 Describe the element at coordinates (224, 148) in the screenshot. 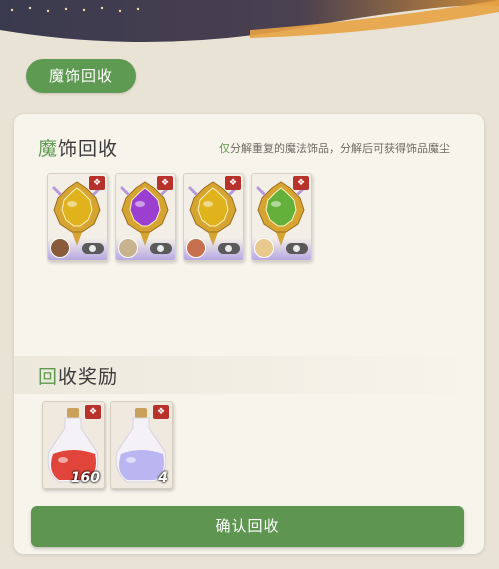

I see `hint-accent: 仅` at that location.